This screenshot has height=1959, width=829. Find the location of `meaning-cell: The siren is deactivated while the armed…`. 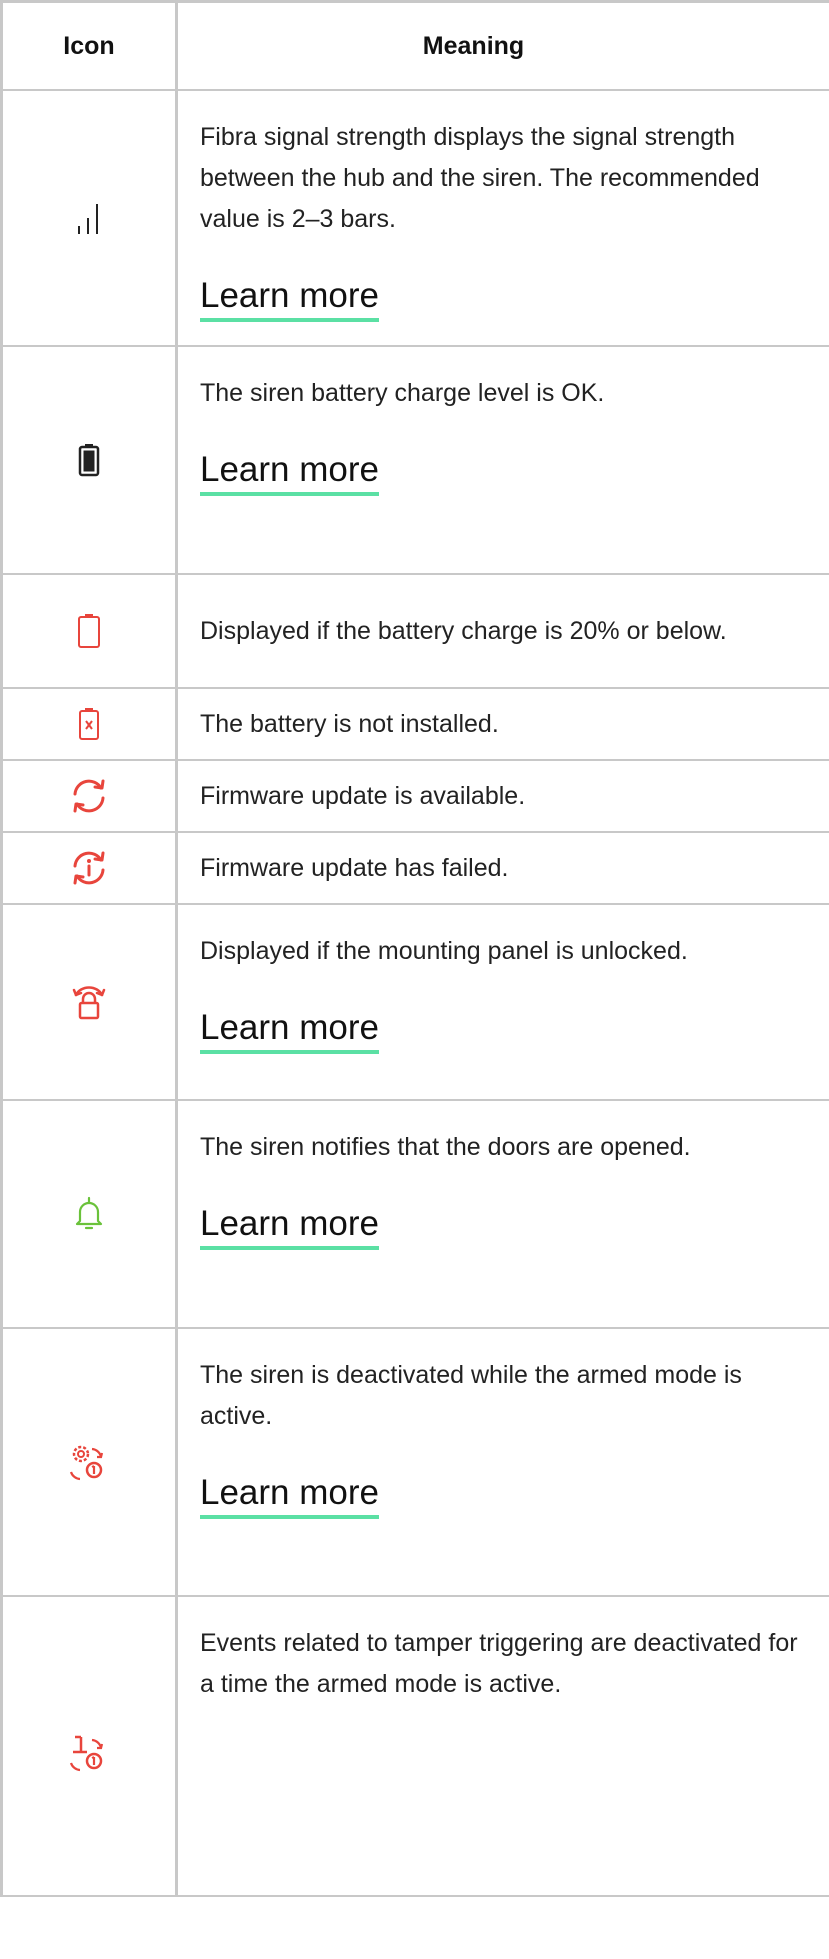

meaning-cell: The siren is deactivated while the armed… is located at coordinates (502, 1462).